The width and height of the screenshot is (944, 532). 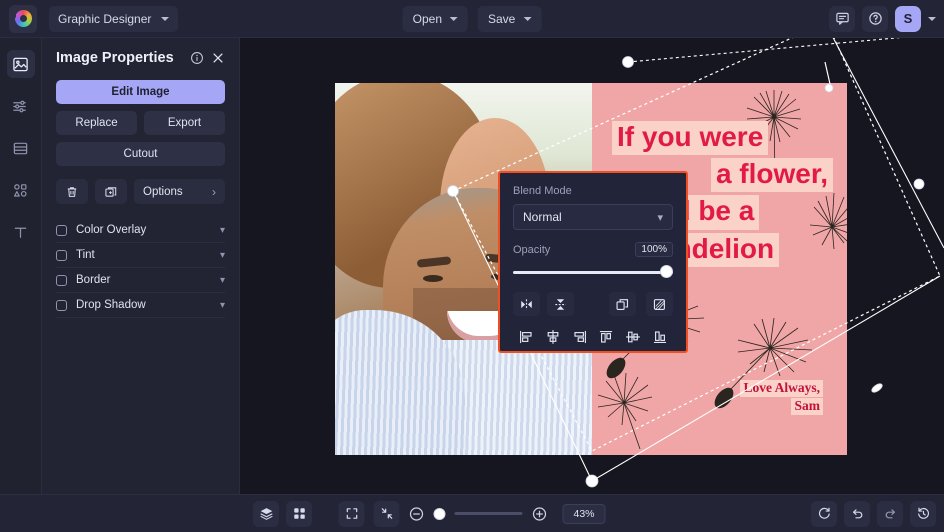 What do you see at coordinates (593, 262) in the screenshot?
I see `blend-mode-popover: Blend Mode Normal ▾ Opacity 100%` at bounding box center [593, 262].